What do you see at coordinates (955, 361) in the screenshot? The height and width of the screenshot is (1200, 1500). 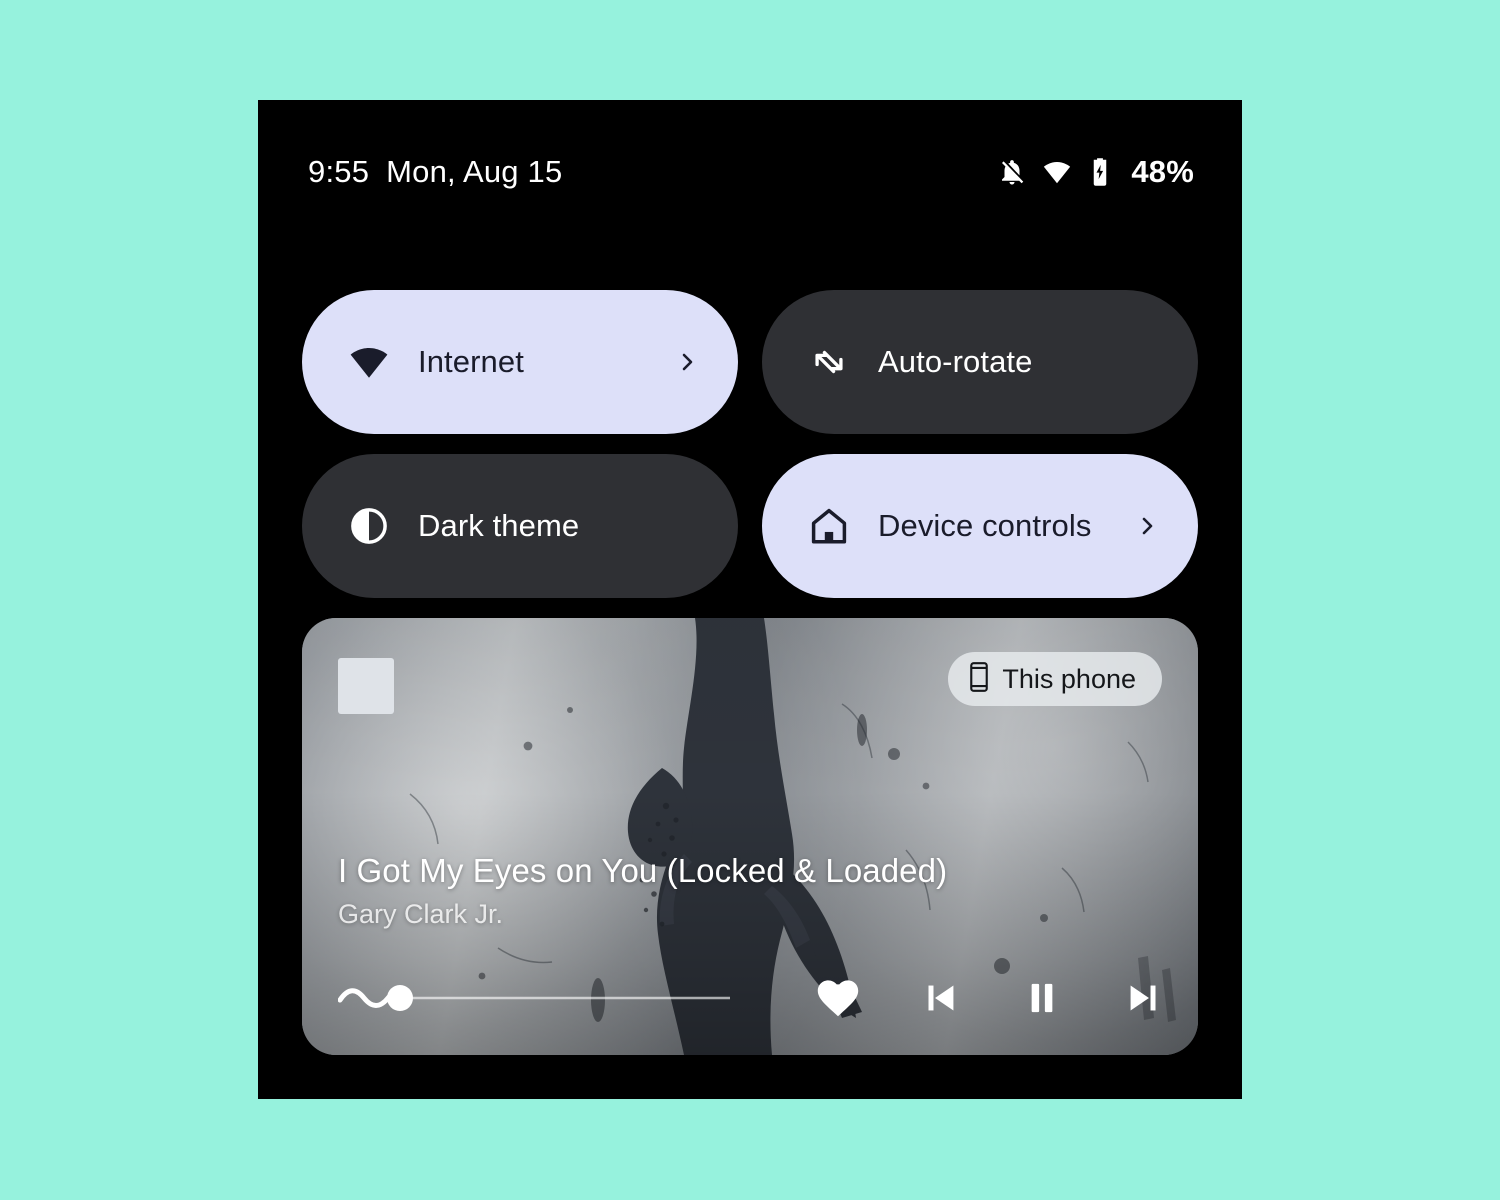 I see `tile-auto-rotate-label: Auto-rotate` at bounding box center [955, 361].